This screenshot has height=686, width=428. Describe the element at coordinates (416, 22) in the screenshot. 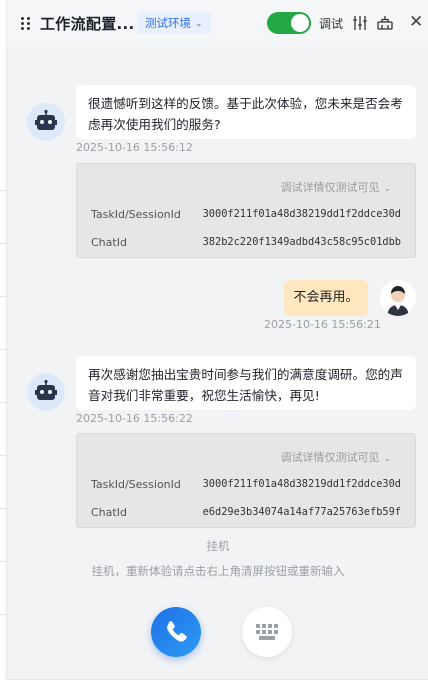

I see `close-icon: ✕` at that location.